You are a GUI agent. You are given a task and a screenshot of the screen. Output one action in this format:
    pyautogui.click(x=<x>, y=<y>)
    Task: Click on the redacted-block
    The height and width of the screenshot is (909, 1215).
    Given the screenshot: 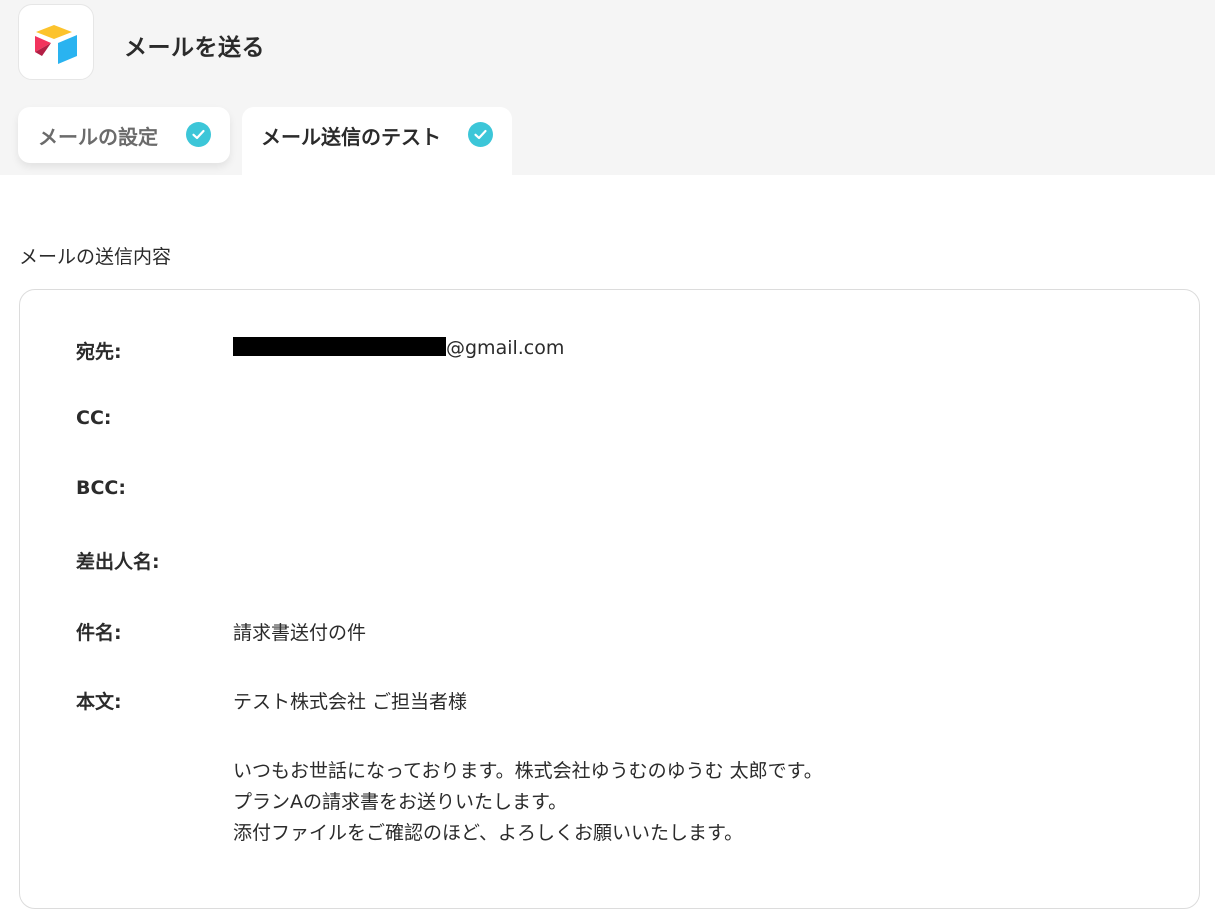 What is the action you would take?
    pyautogui.click(x=339, y=346)
    